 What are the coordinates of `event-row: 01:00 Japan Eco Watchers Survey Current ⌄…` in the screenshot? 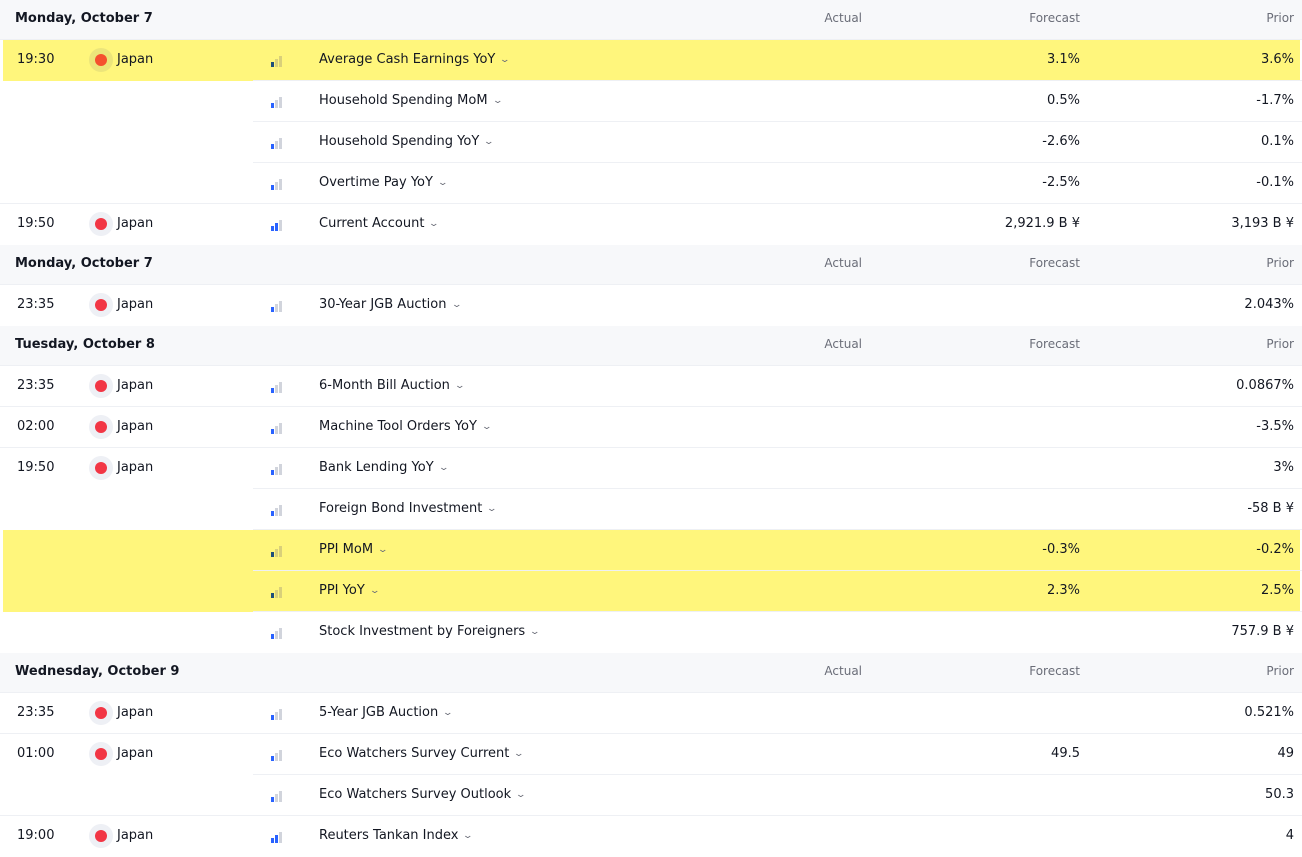 It's located at (651, 754).